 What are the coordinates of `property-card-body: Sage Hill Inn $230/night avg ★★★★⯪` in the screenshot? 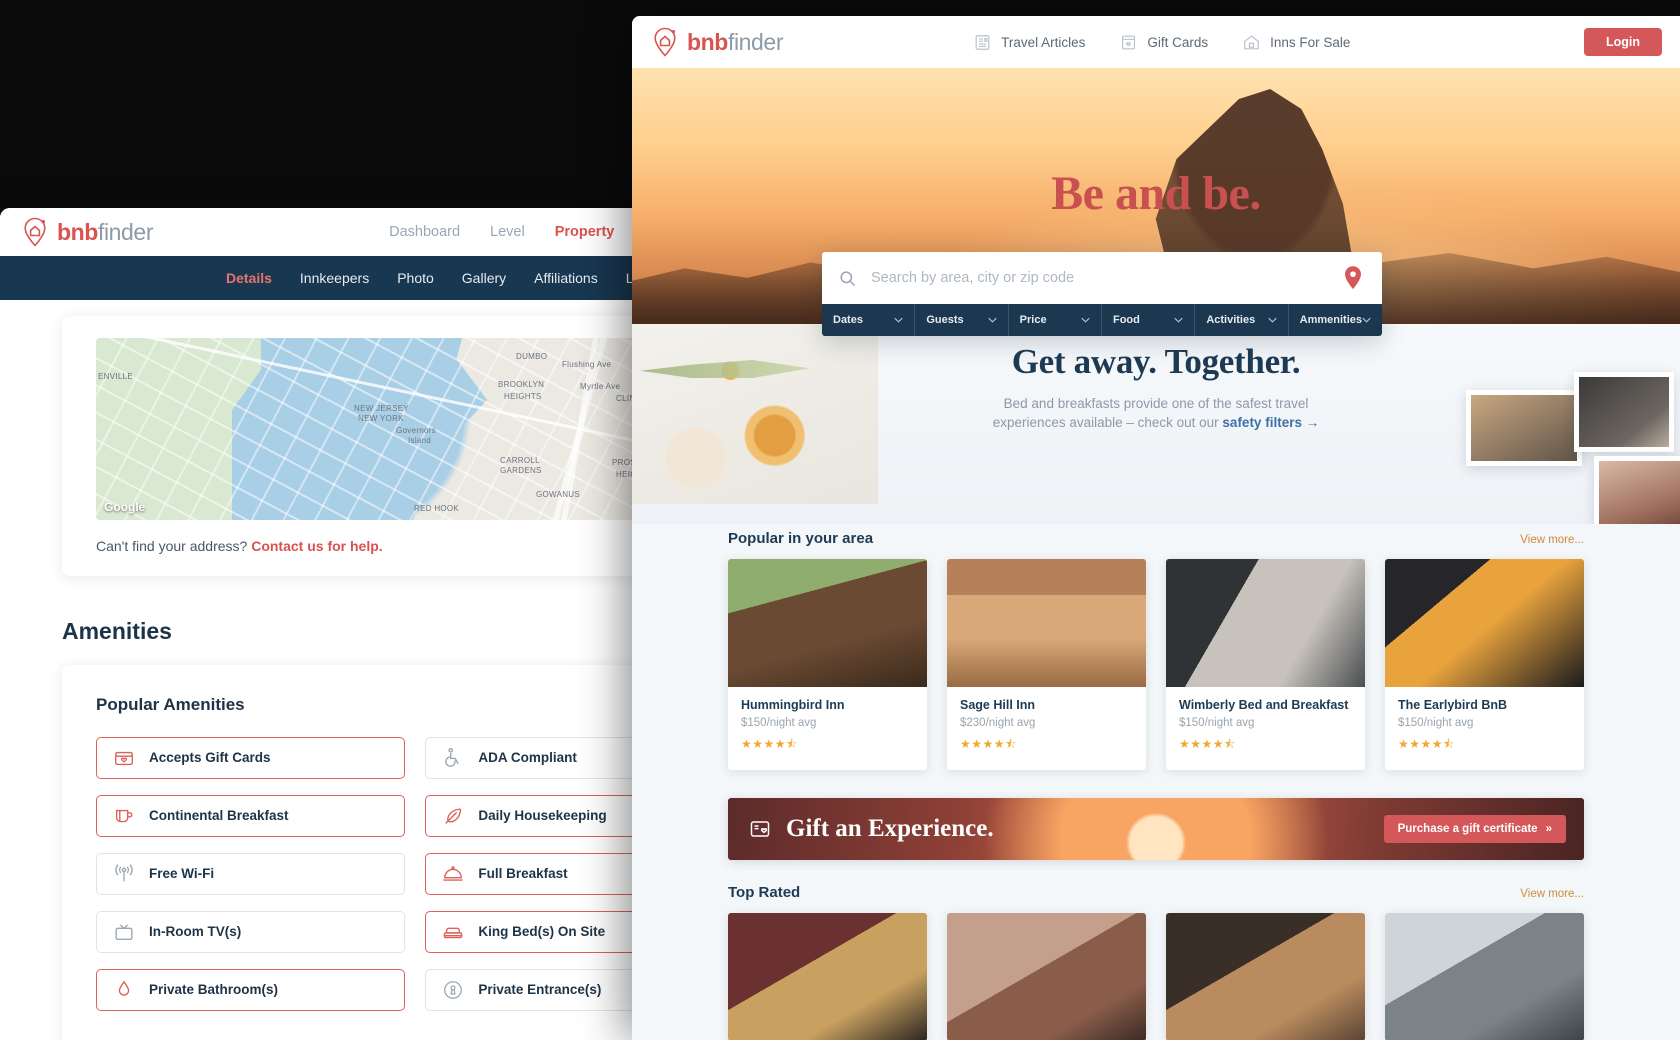 It's located at (1046, 728).